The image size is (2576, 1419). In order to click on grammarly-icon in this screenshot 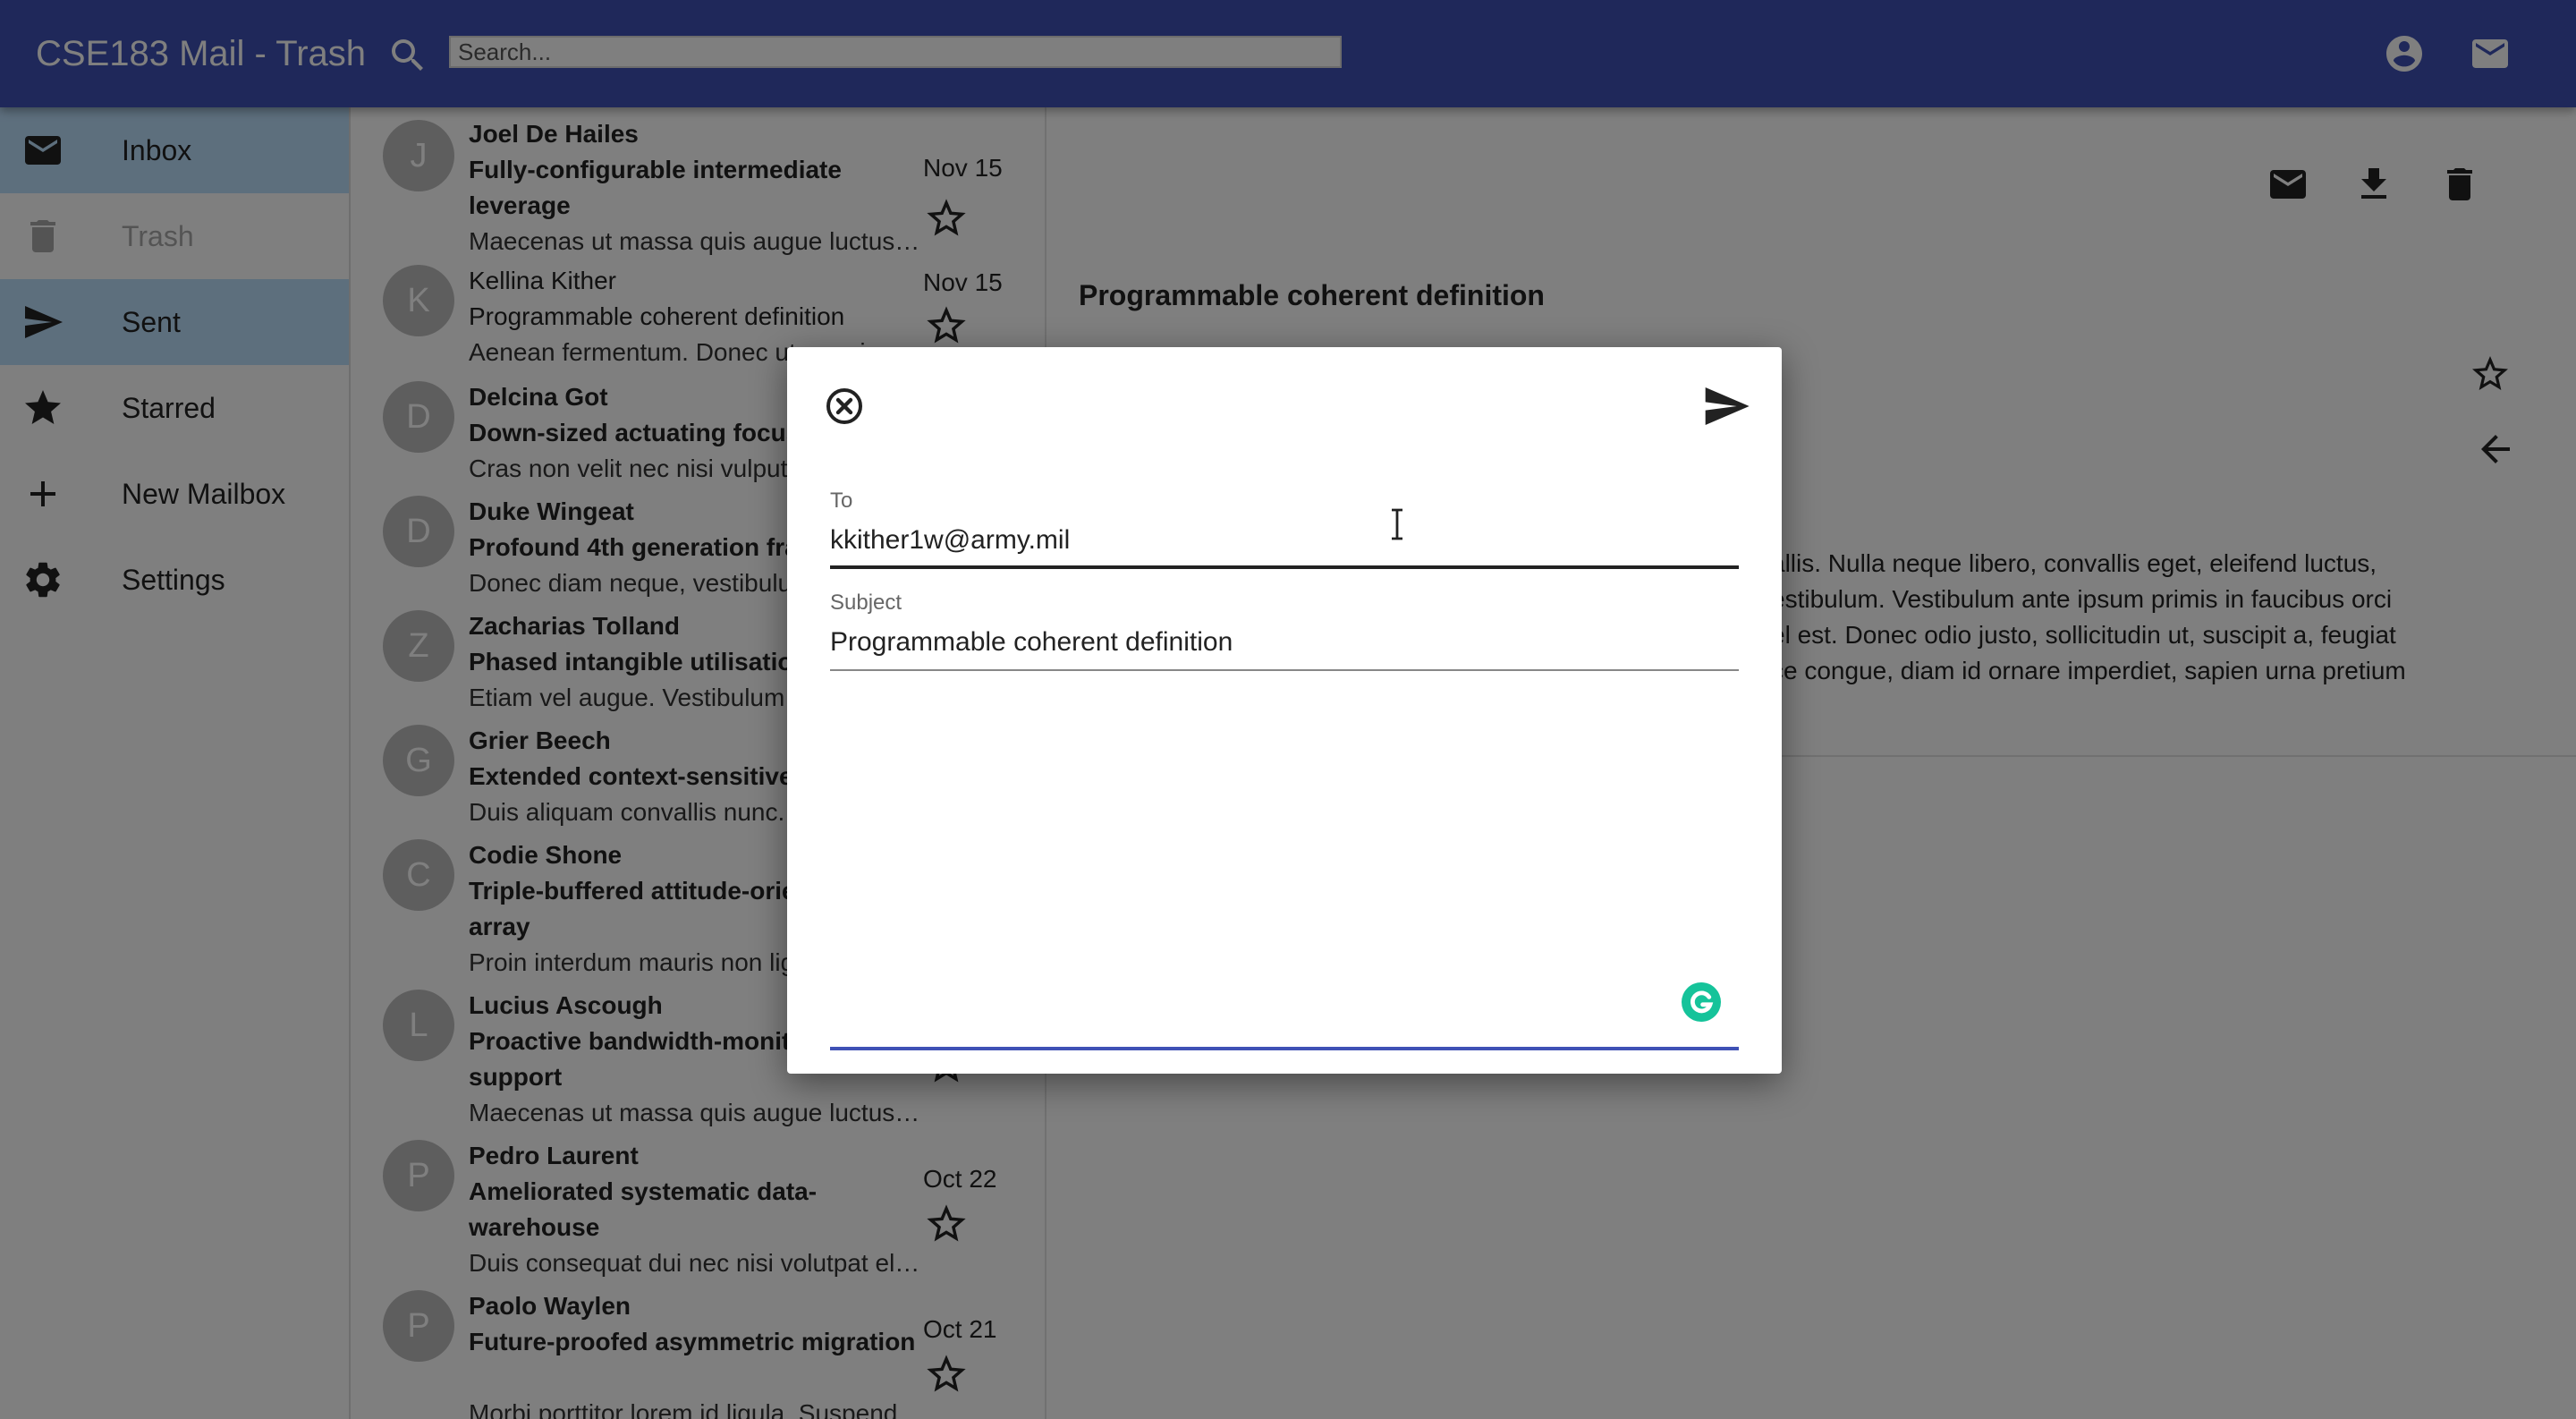, I will do `click(1701, 1002)`.